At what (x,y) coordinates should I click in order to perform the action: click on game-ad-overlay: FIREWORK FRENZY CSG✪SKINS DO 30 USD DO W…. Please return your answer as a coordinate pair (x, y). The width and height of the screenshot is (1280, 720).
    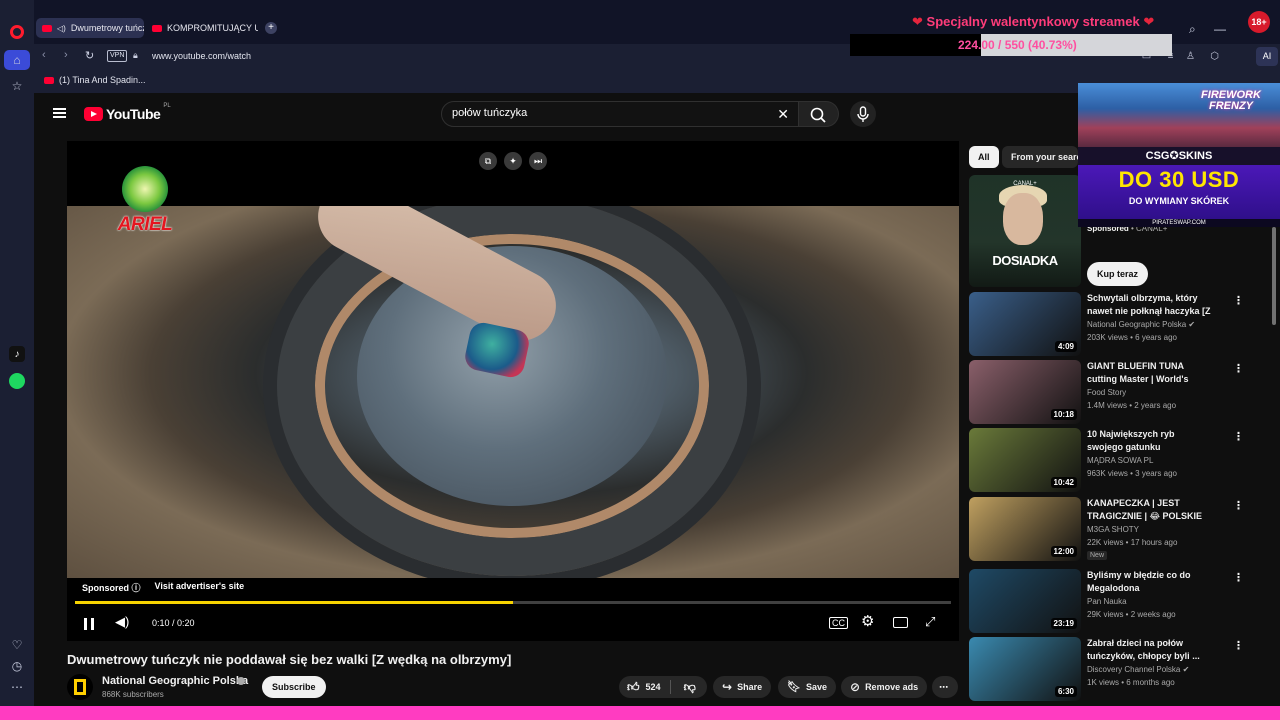
    Looking at the image, I should click on (1179, 155).